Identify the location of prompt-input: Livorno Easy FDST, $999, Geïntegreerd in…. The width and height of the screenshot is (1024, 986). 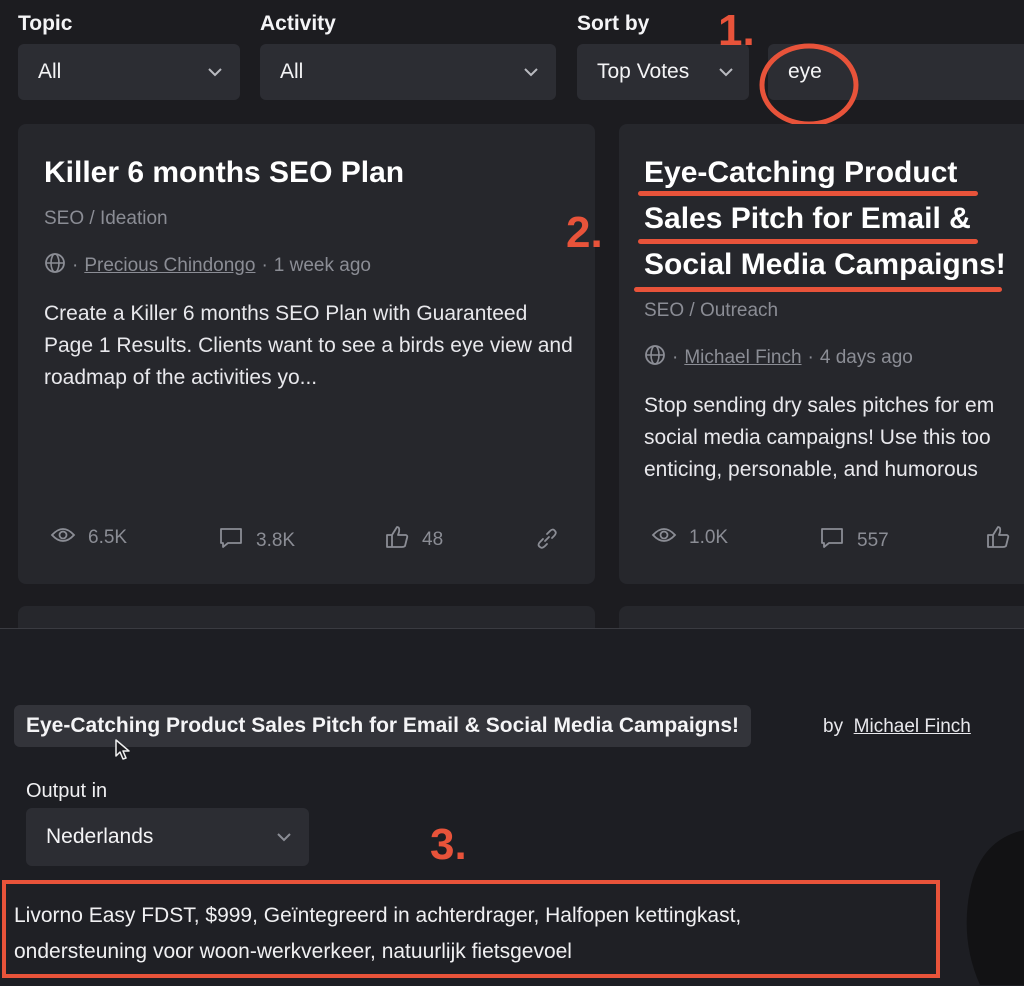
(471, 929).